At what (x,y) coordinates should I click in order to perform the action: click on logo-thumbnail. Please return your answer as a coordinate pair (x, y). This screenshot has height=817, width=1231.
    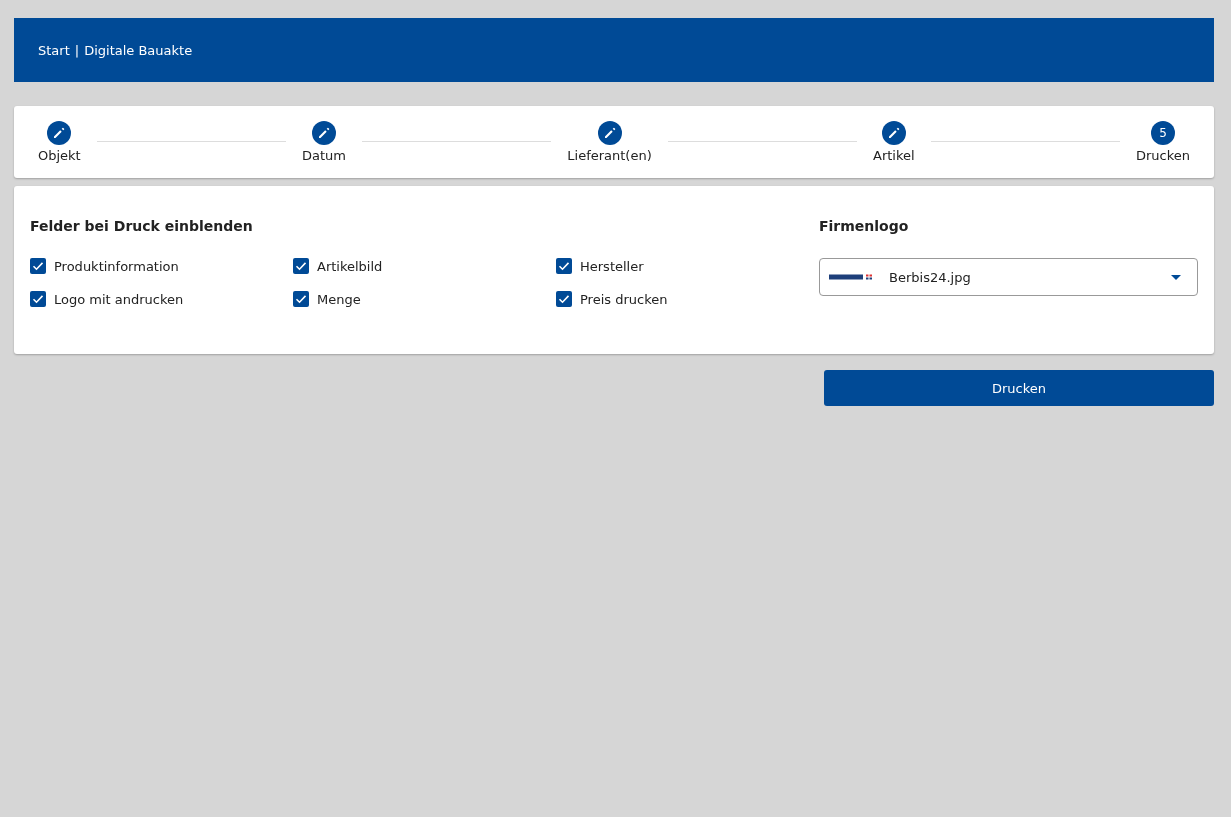
    Looking at the image, I should click on (851, 277).